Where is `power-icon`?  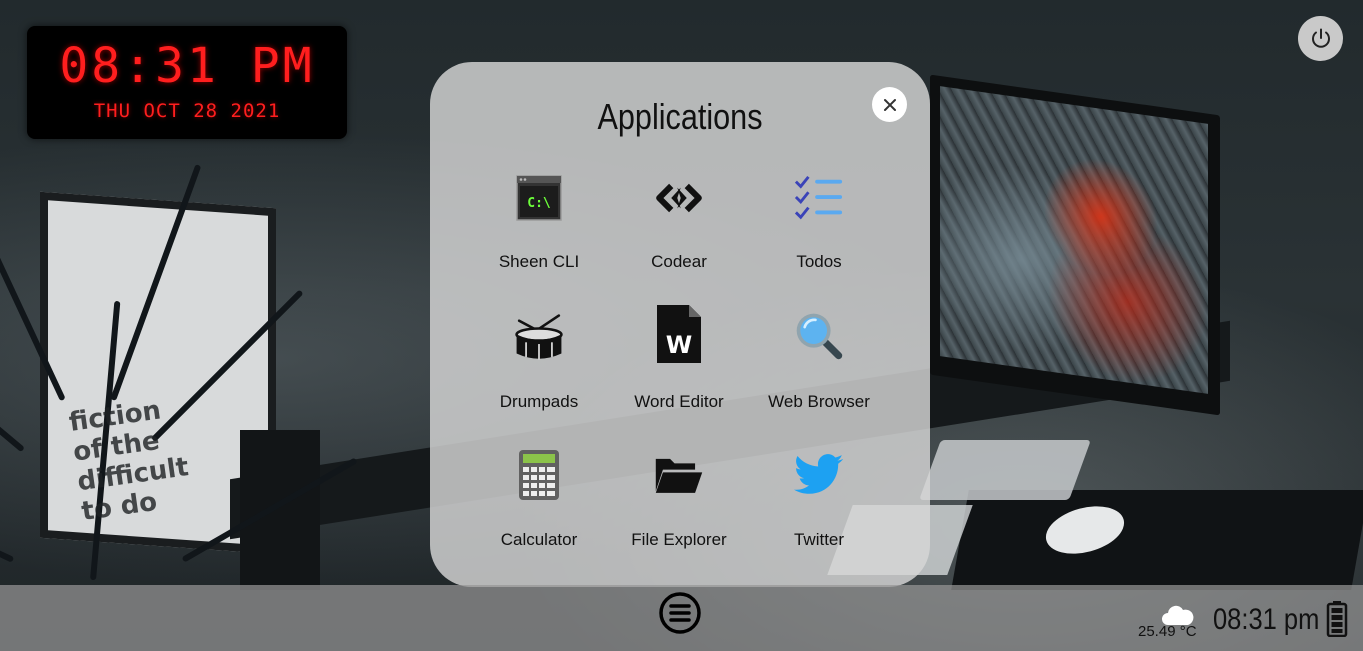 power-icon is located at coordinates (1320, 38).